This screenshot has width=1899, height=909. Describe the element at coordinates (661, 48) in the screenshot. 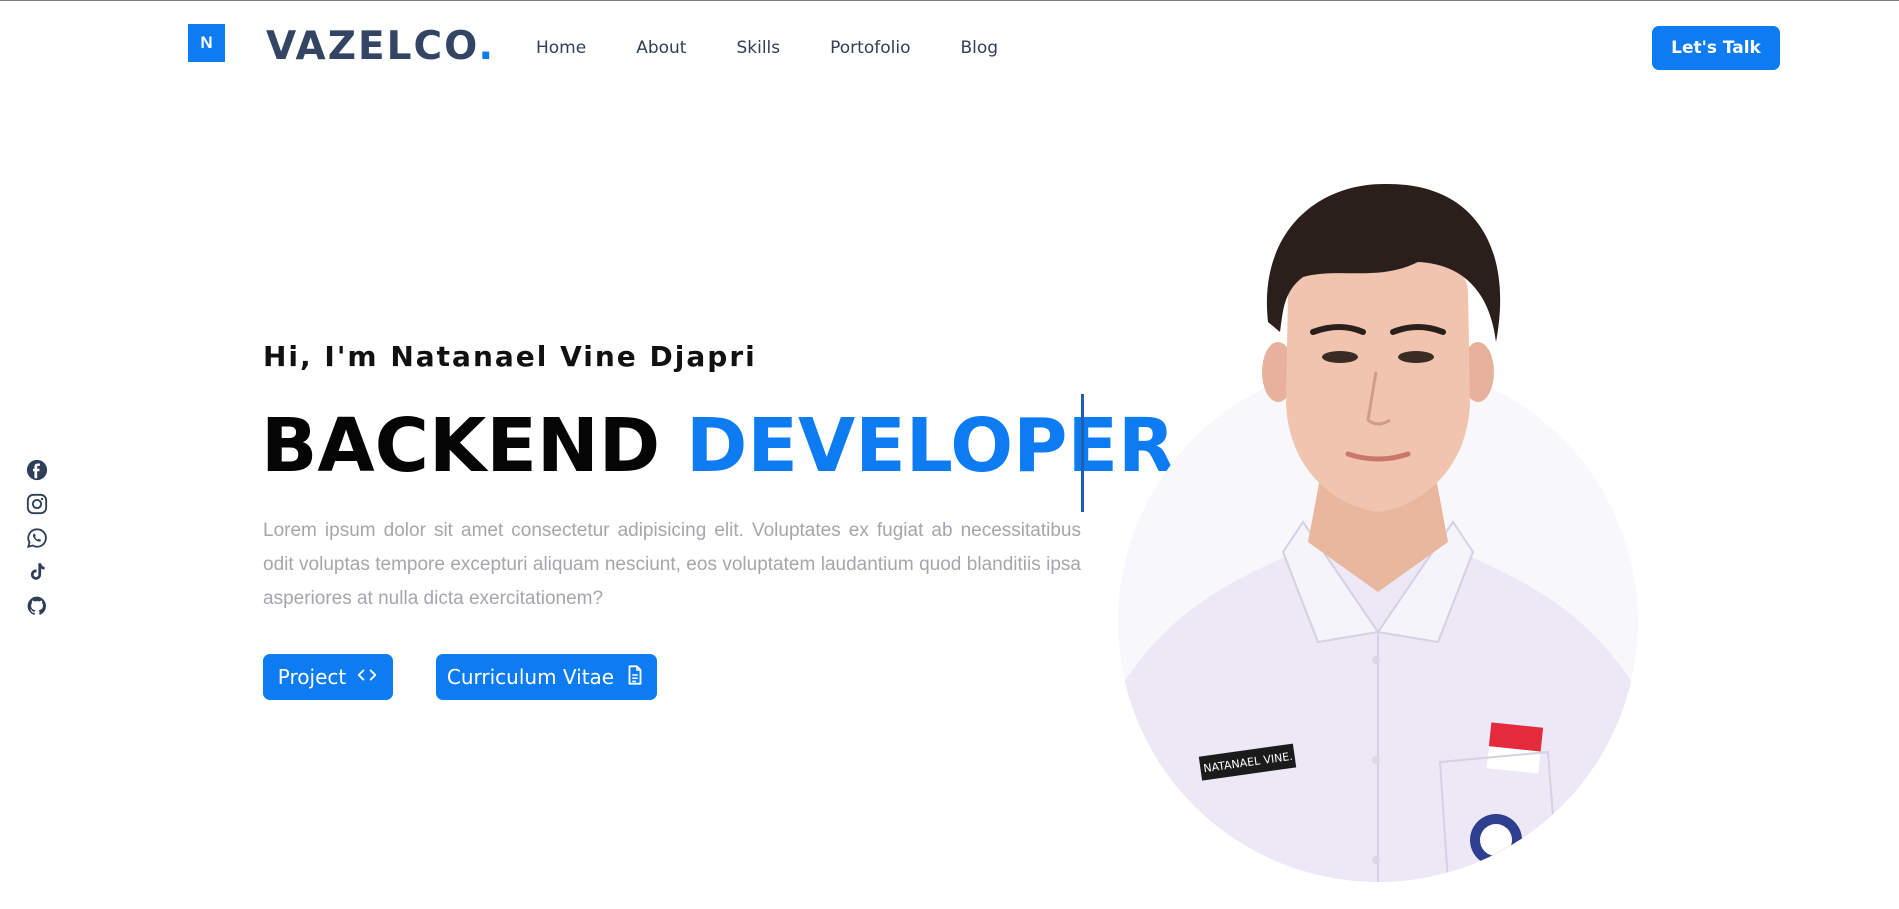

I see `nav-about: About` at that location.